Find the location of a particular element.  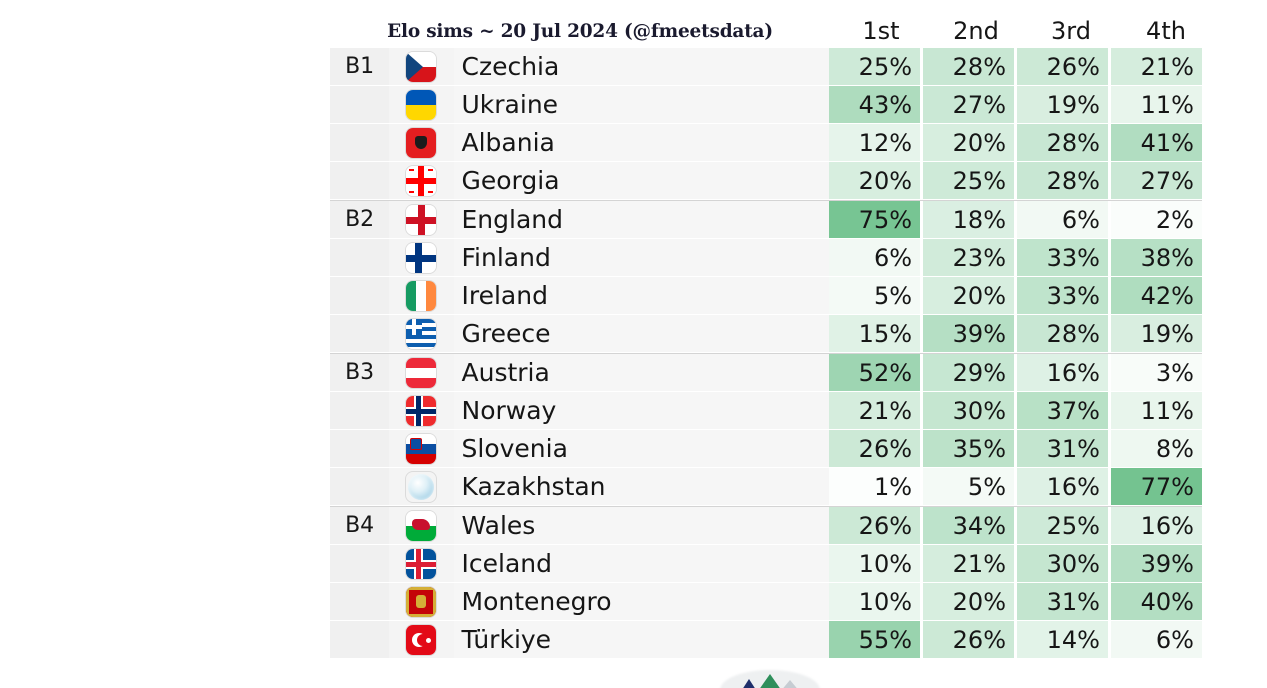

third-place-pct-cell: 26% is located at coordinates (1062, 67).